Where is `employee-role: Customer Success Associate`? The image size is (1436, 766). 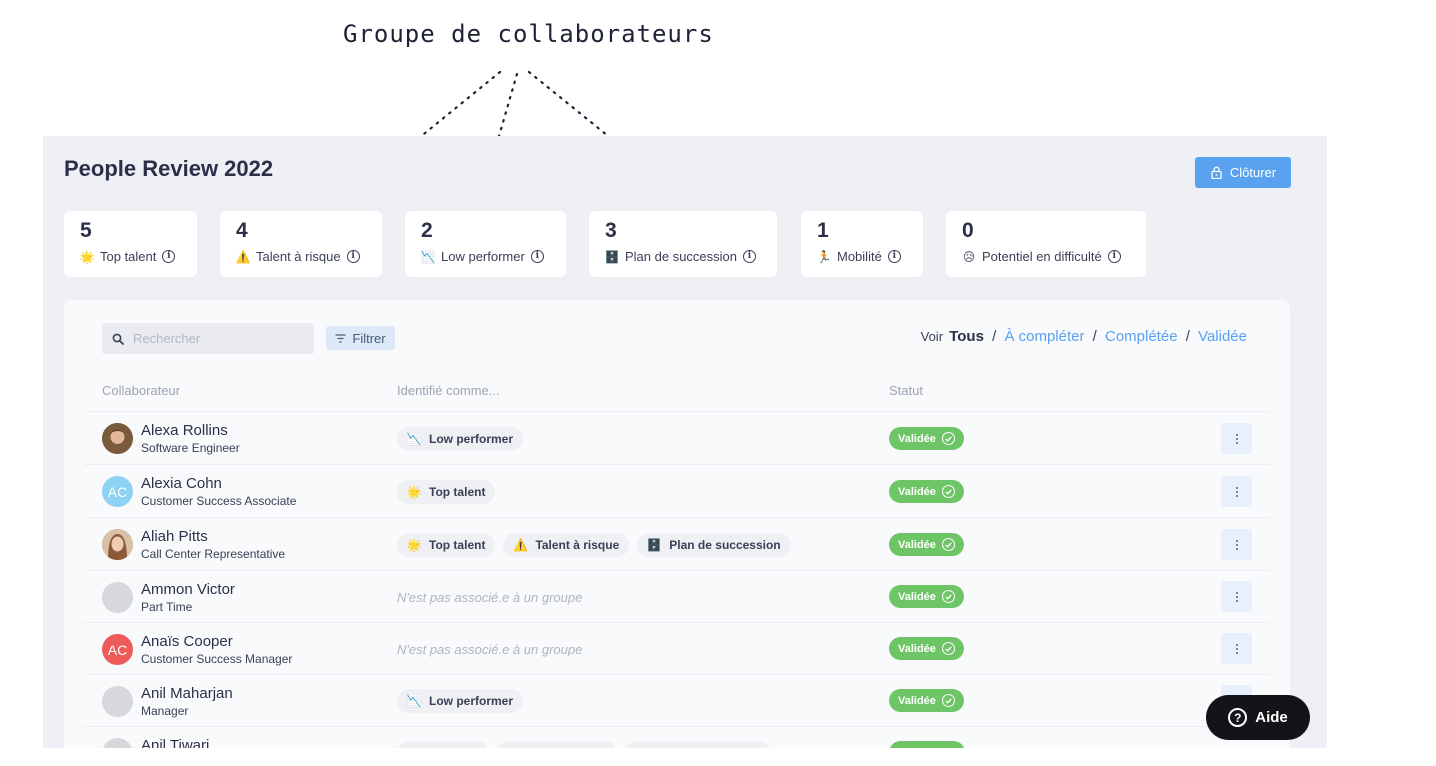
employee-role: Customer Success Associate is located at coordinates (219, 501).